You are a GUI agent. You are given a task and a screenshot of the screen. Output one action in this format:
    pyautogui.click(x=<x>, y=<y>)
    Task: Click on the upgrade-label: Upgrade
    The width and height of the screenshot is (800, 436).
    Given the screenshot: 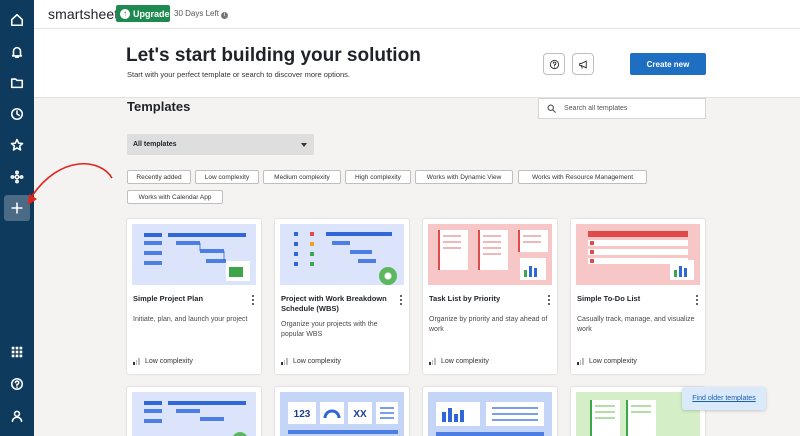 What is the action you would take?
    pyautogui.click(x=151, y=13)
    